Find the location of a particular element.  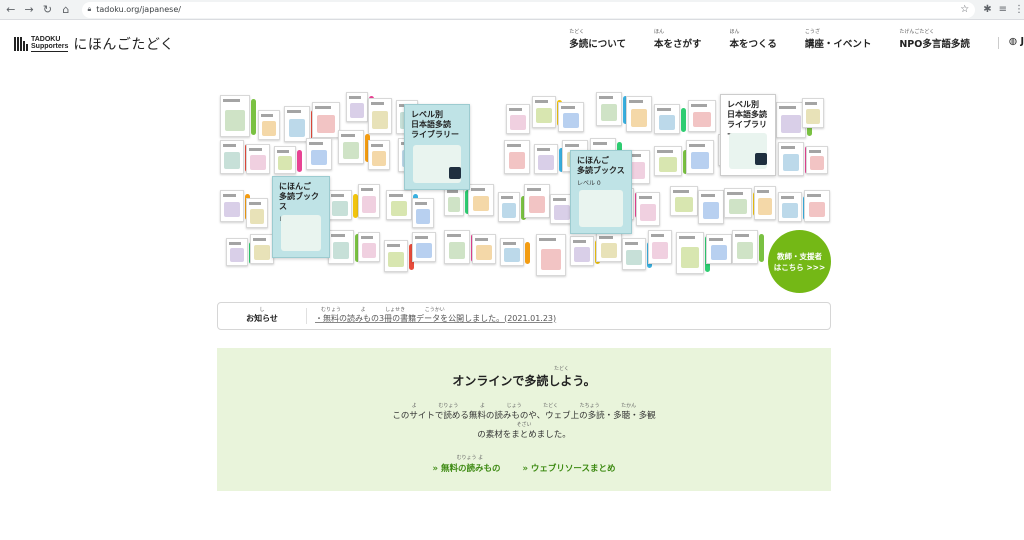

bookmark-star-icon: ☆ is located at coordinates (964, 9).